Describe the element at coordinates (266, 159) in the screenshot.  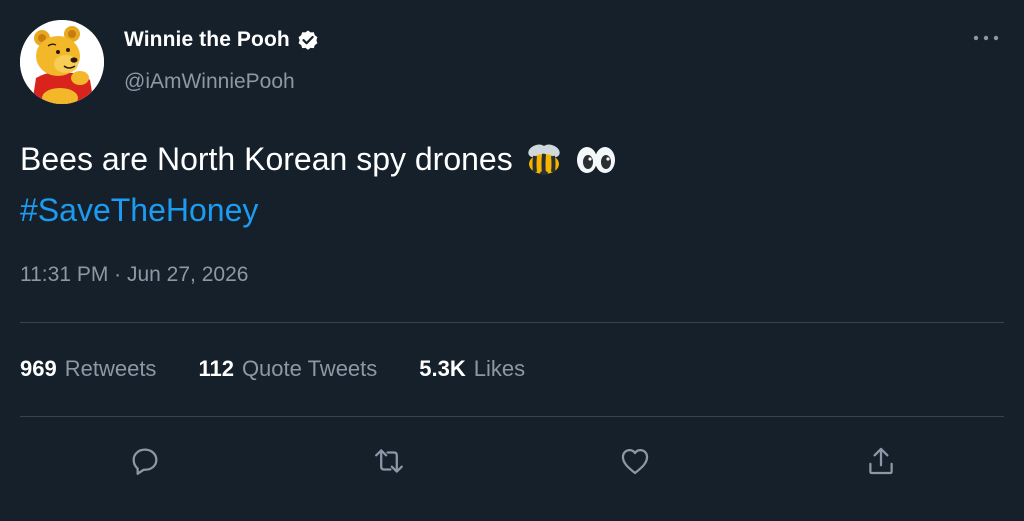
I see `tweet-body-text: Bees are North Korean spy drones` at that location.